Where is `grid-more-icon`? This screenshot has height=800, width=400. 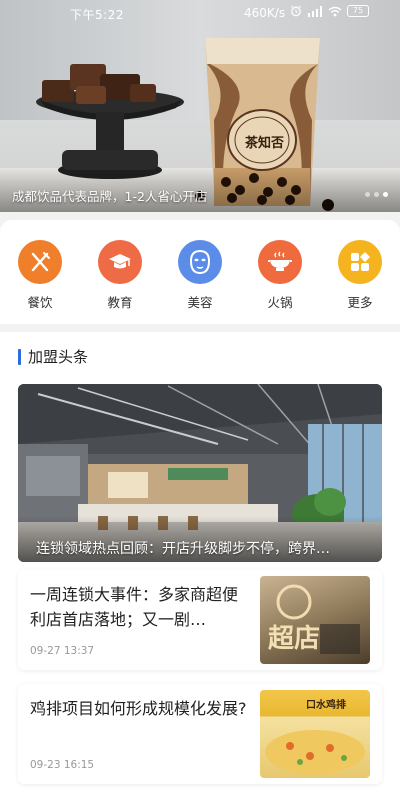 grid-more-icon is located at coordinates (360, 262).